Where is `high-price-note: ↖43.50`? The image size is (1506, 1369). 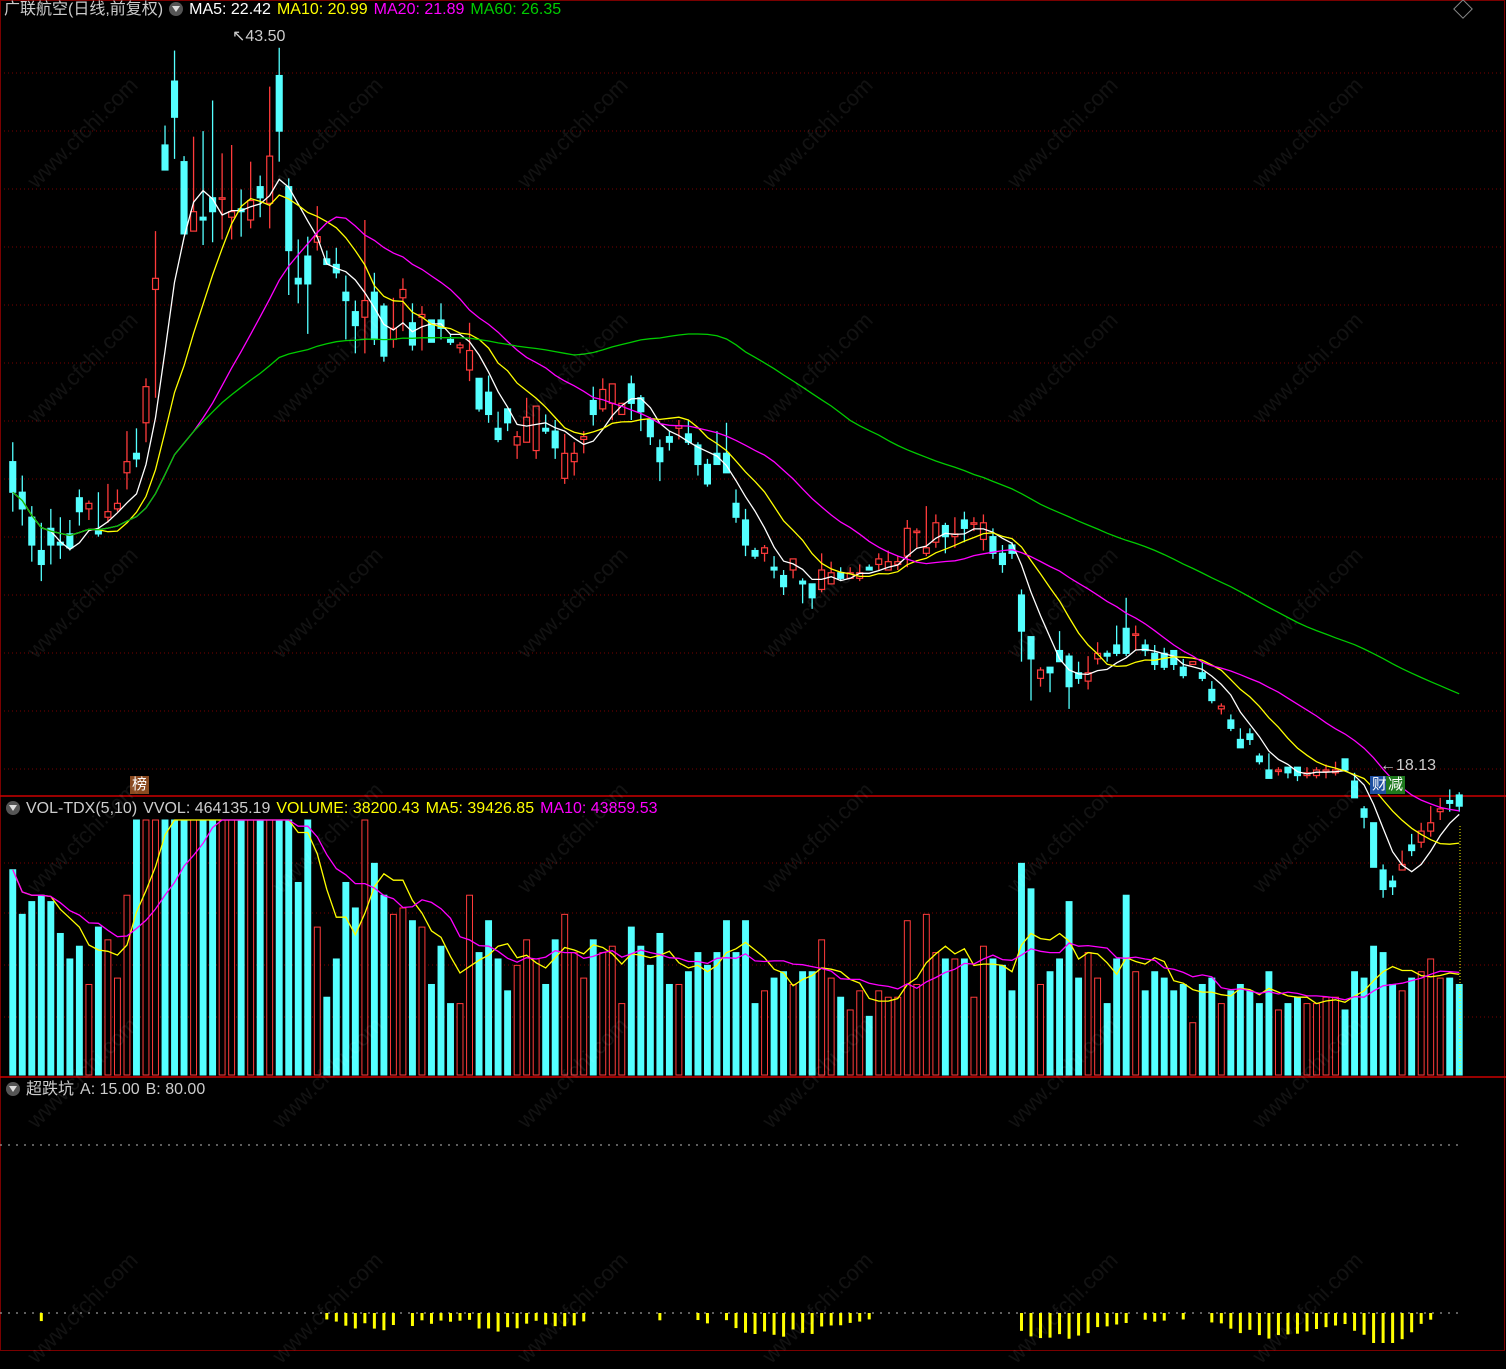
high-price-note: ↖43.50 is located at coordinates (259, 36).